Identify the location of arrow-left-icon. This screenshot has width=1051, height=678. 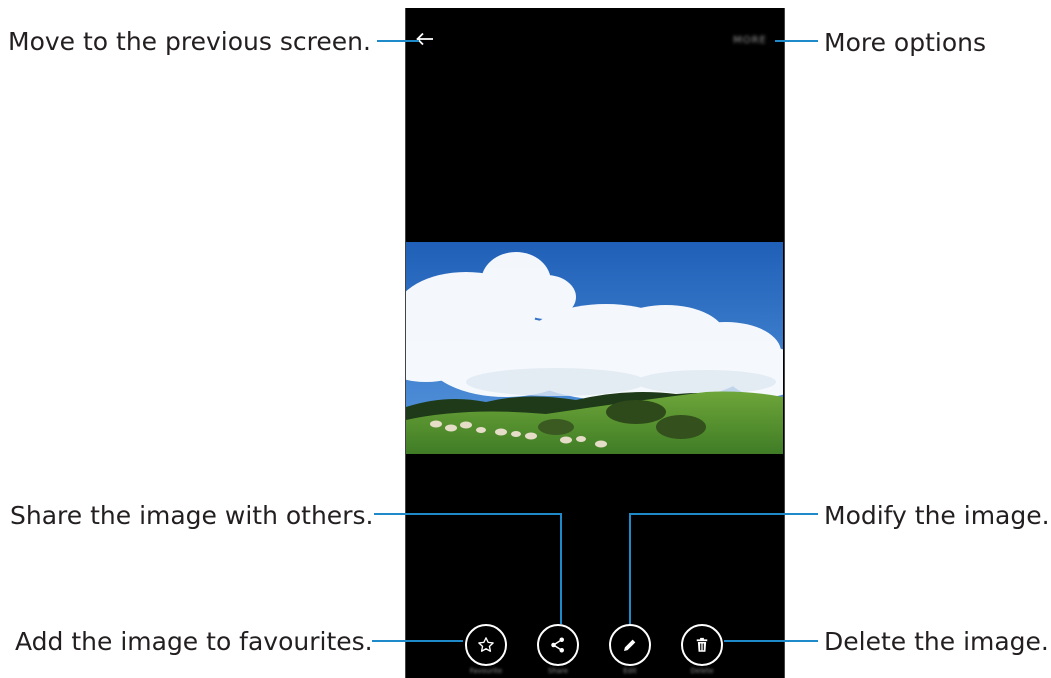
(424, 39).